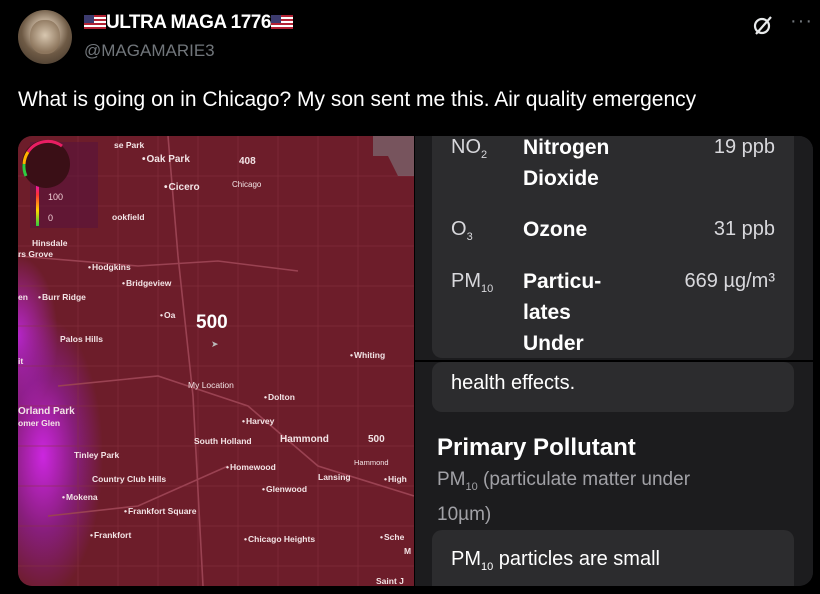 The height and width of the screenshot is (594, 820). Describe the element at coordinates (555, 229) in the screenshot. I see `pollutant-name: Ozone` at that location.